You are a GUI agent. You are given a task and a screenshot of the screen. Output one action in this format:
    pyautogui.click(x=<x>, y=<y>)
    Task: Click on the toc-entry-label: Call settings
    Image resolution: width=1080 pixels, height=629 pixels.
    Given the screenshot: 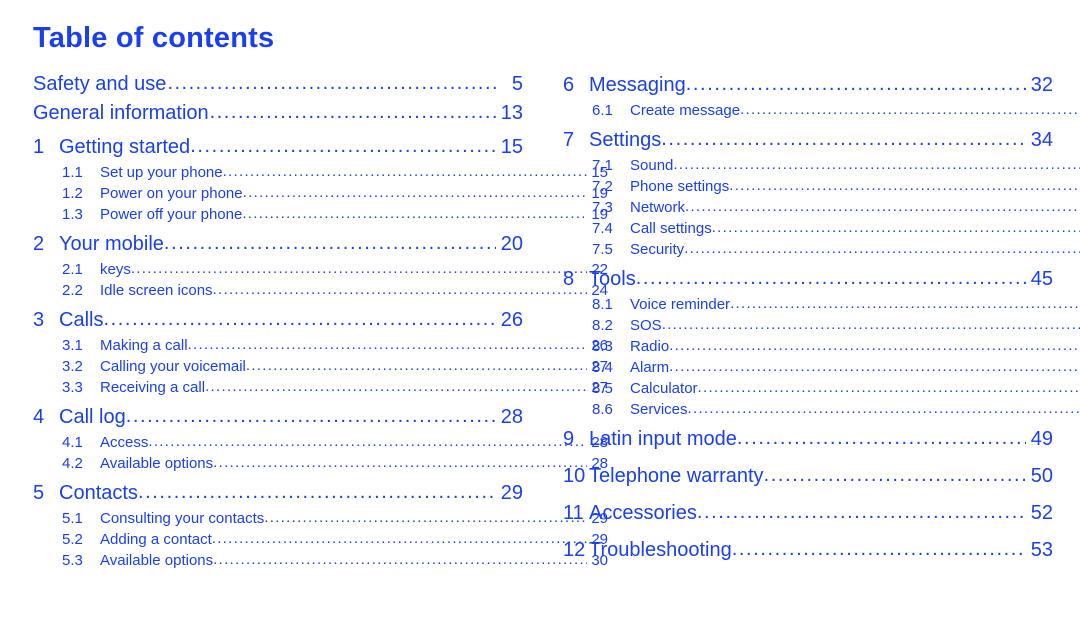 What is the action you would take?
    pyautogui.click(x=671, y=228)
    